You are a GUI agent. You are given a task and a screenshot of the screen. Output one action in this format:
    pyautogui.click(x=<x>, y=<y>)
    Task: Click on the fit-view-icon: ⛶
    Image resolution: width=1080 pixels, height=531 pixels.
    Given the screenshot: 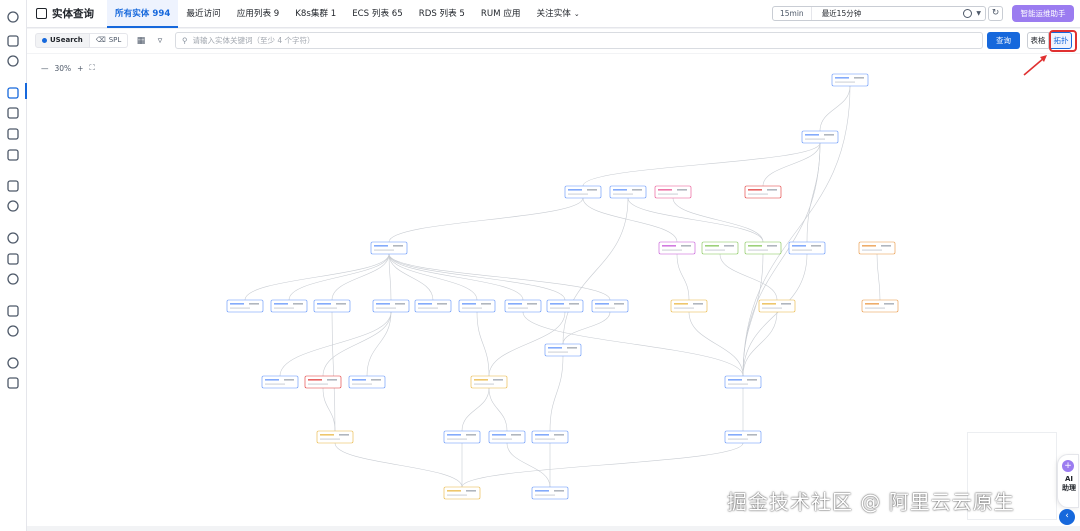 What is the action you would take?
    pyautogui.click(x=91, y=68)
    